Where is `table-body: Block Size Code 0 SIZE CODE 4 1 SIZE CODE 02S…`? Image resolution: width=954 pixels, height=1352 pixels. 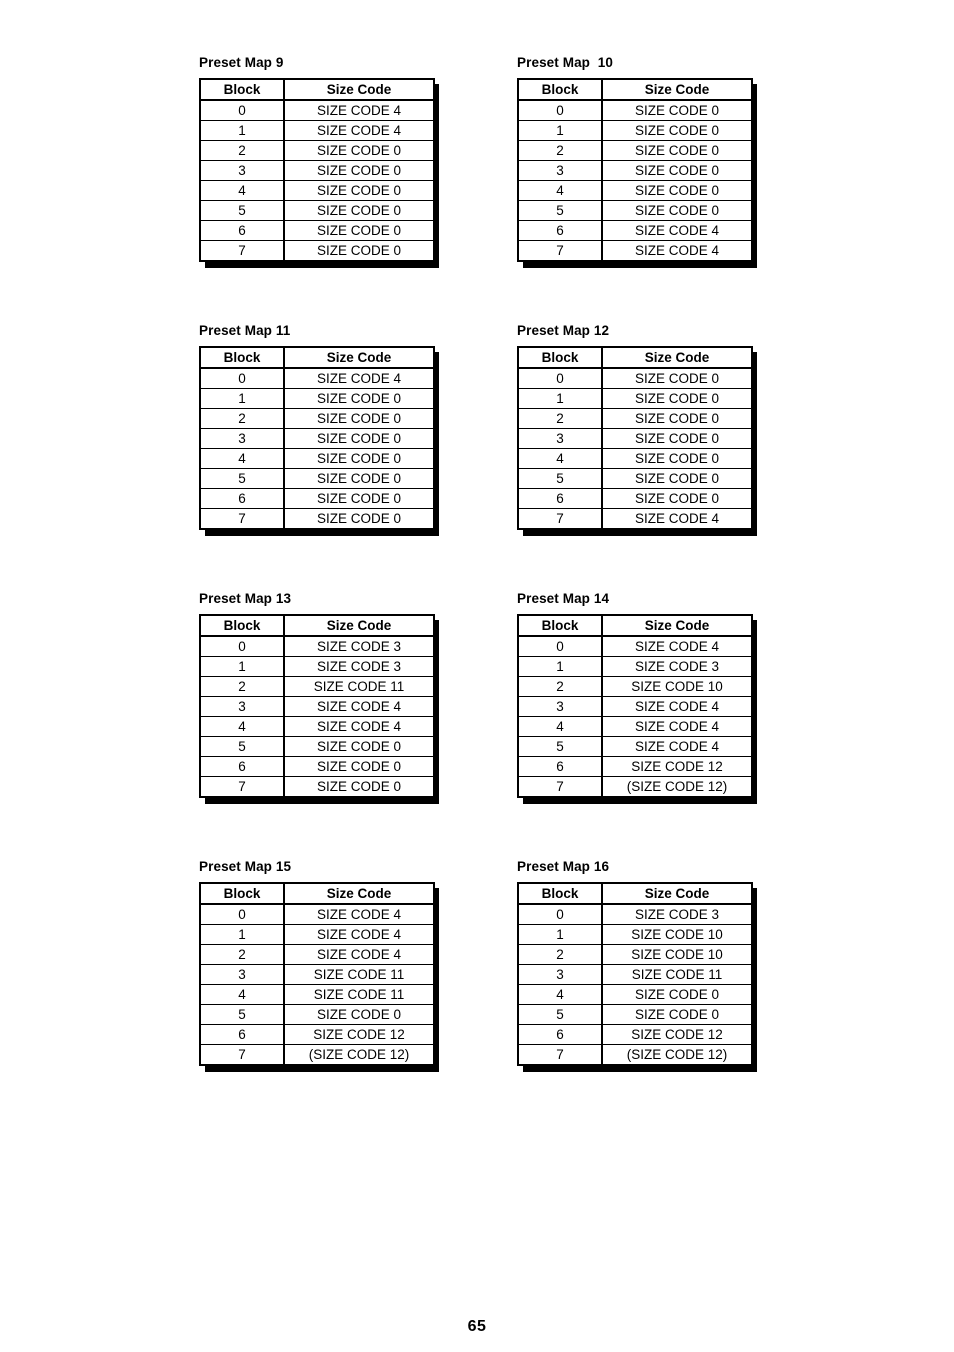 table-body: Block Size Code 0 SIZE CODE 4 1 SIZE CODE 02S… is located at coordinates (317, 438).